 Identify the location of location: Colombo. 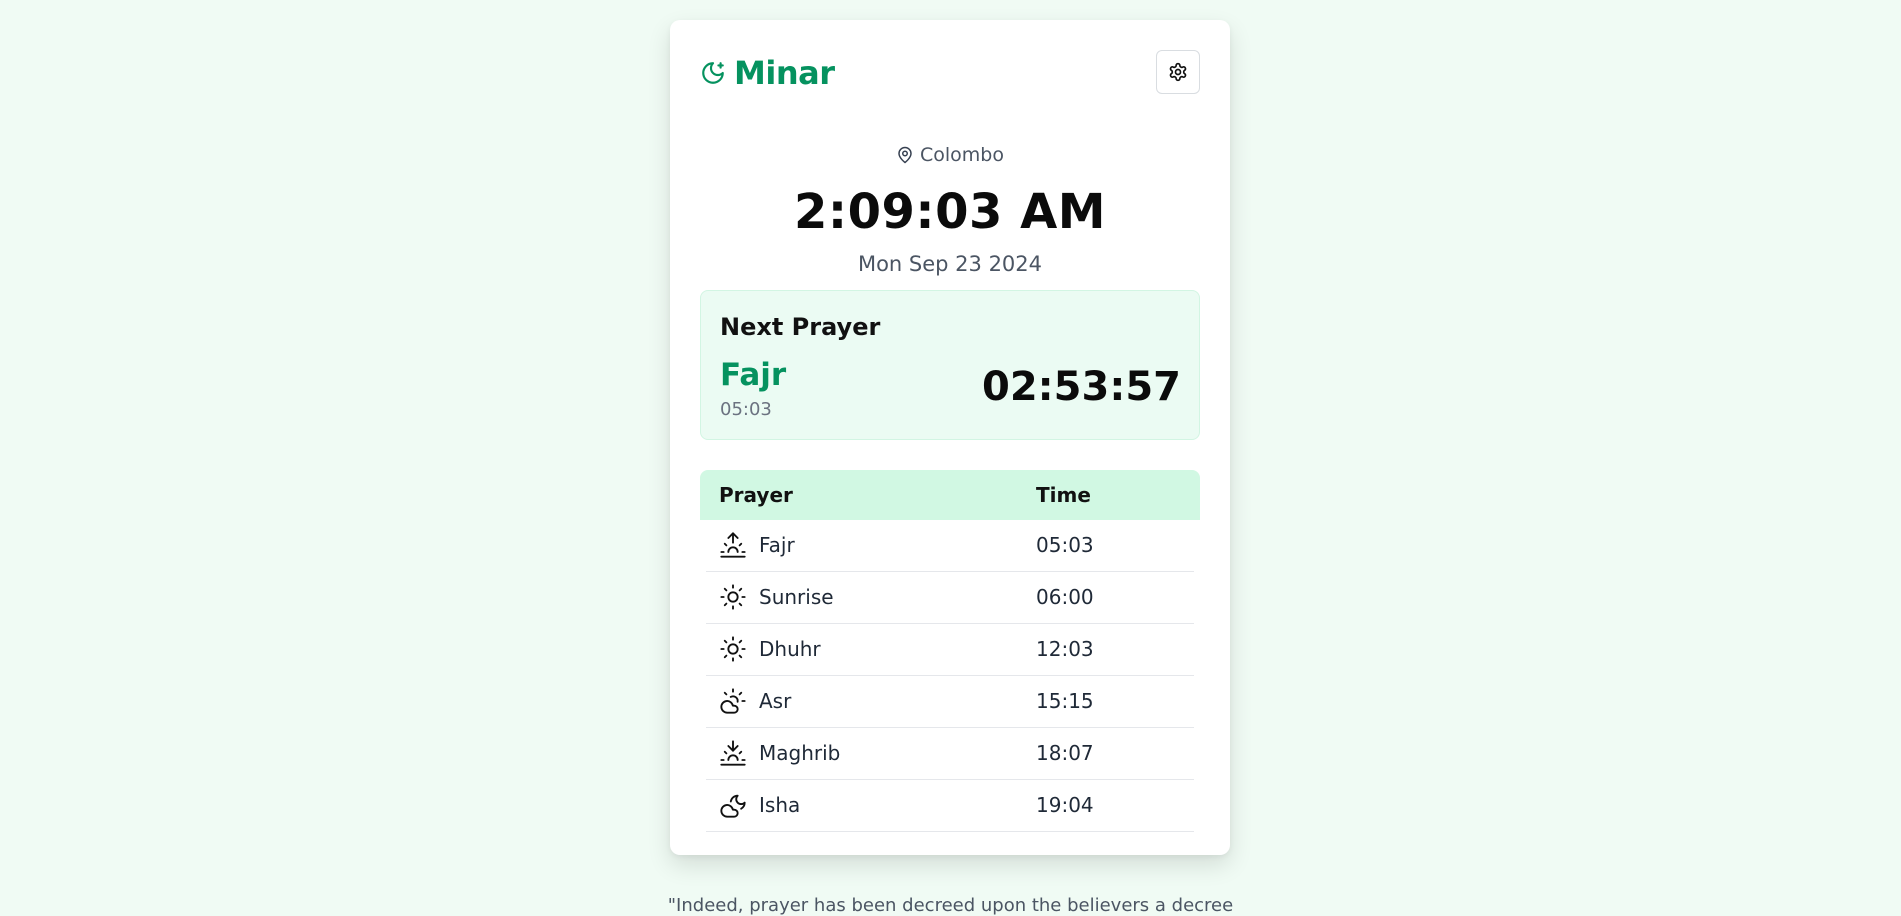
(950, 155).